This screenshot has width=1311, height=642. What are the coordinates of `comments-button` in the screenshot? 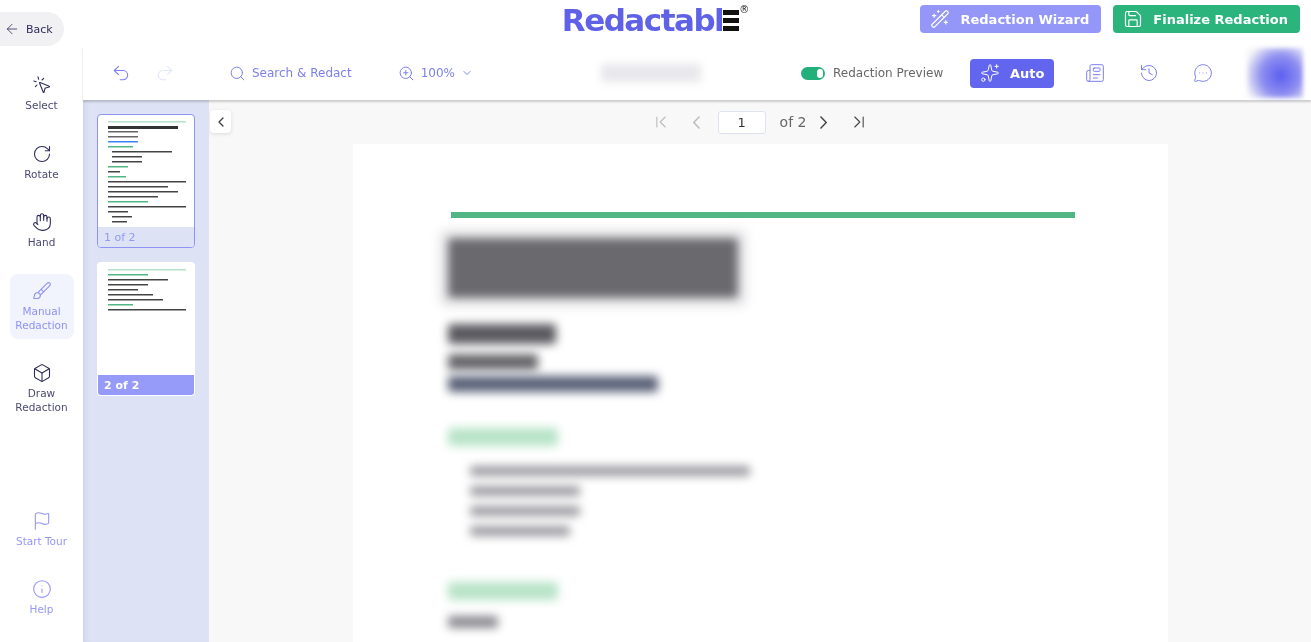 It's located at (1203, 73).